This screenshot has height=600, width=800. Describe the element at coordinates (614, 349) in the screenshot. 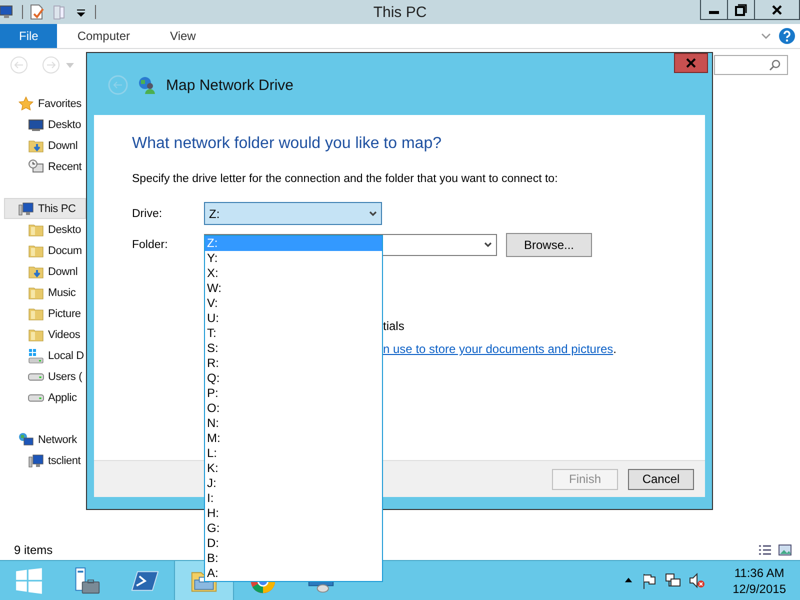

I see `link-suffix: .` at that location.